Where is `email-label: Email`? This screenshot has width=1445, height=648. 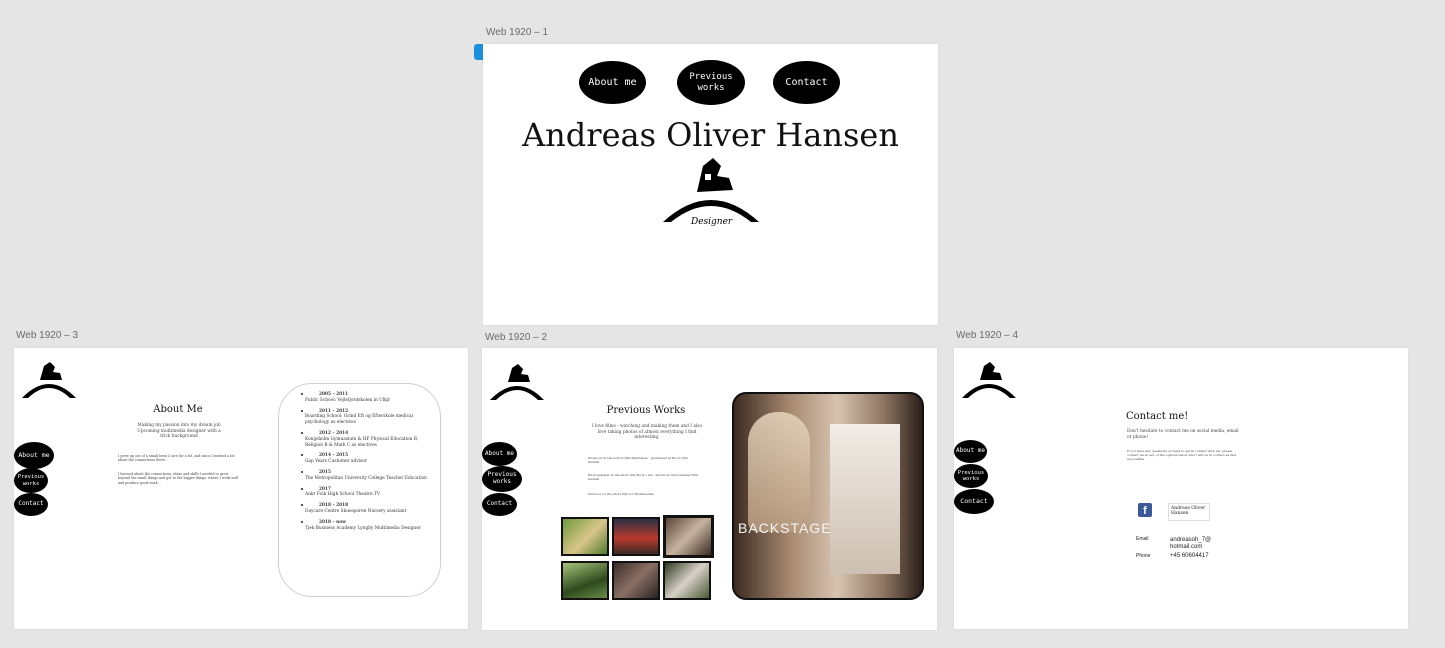
email-label: Email is located at coordinates (1142, 539).